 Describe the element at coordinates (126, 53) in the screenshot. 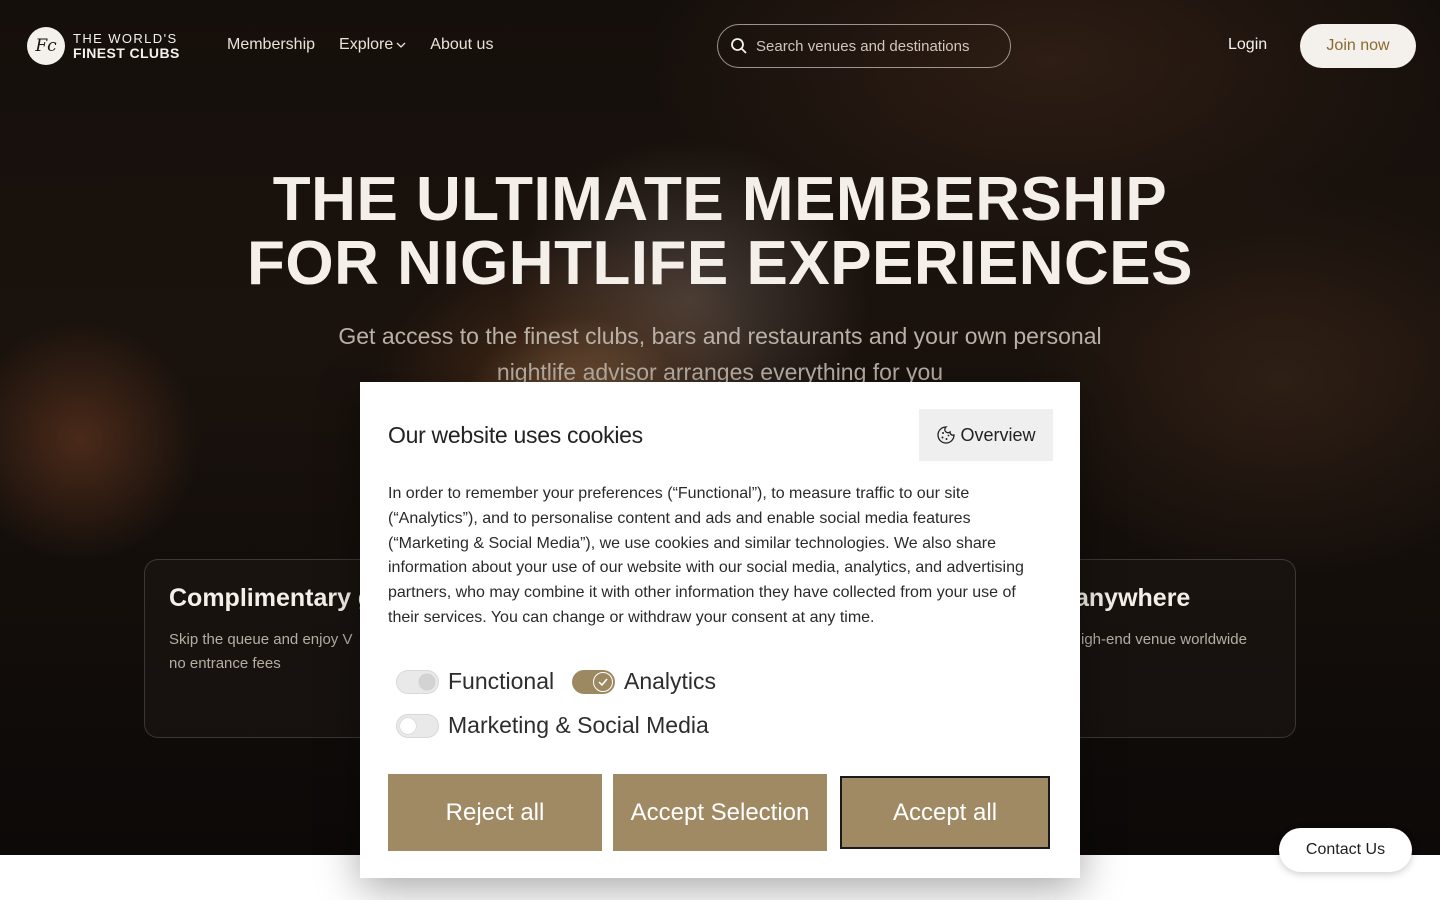

I see `logo-line2: FINEST CLUBS` at that location.